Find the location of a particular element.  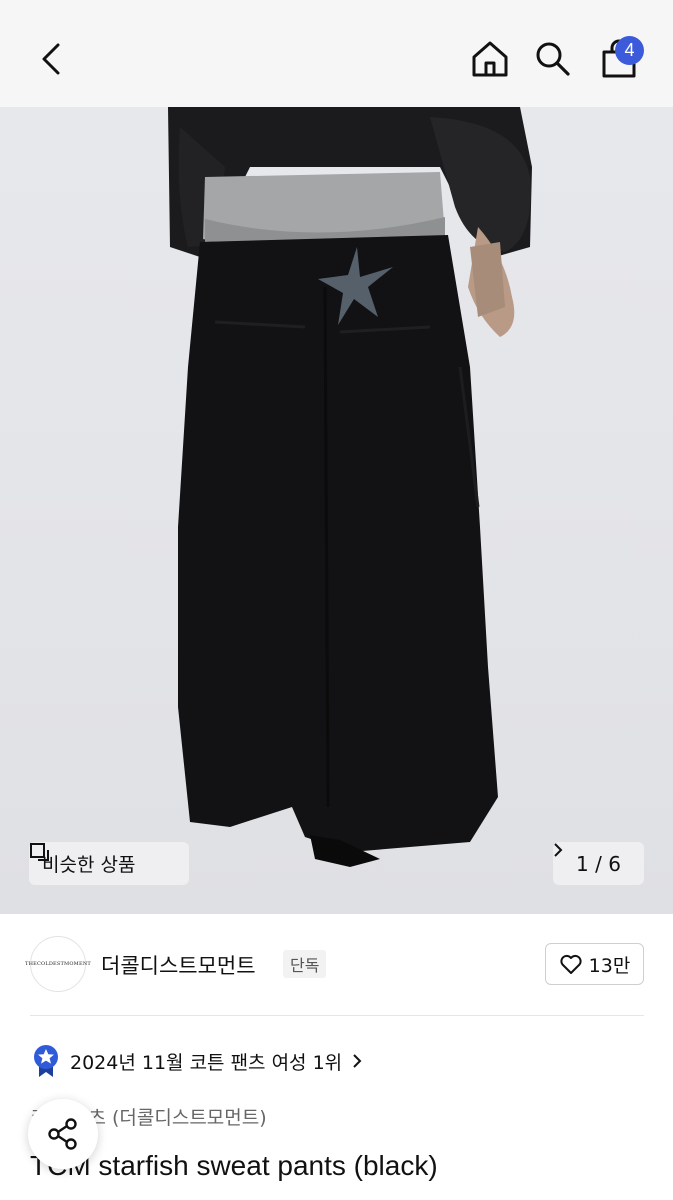

image-pager-button: 1 / 6 is located at coordinates (598, 863).